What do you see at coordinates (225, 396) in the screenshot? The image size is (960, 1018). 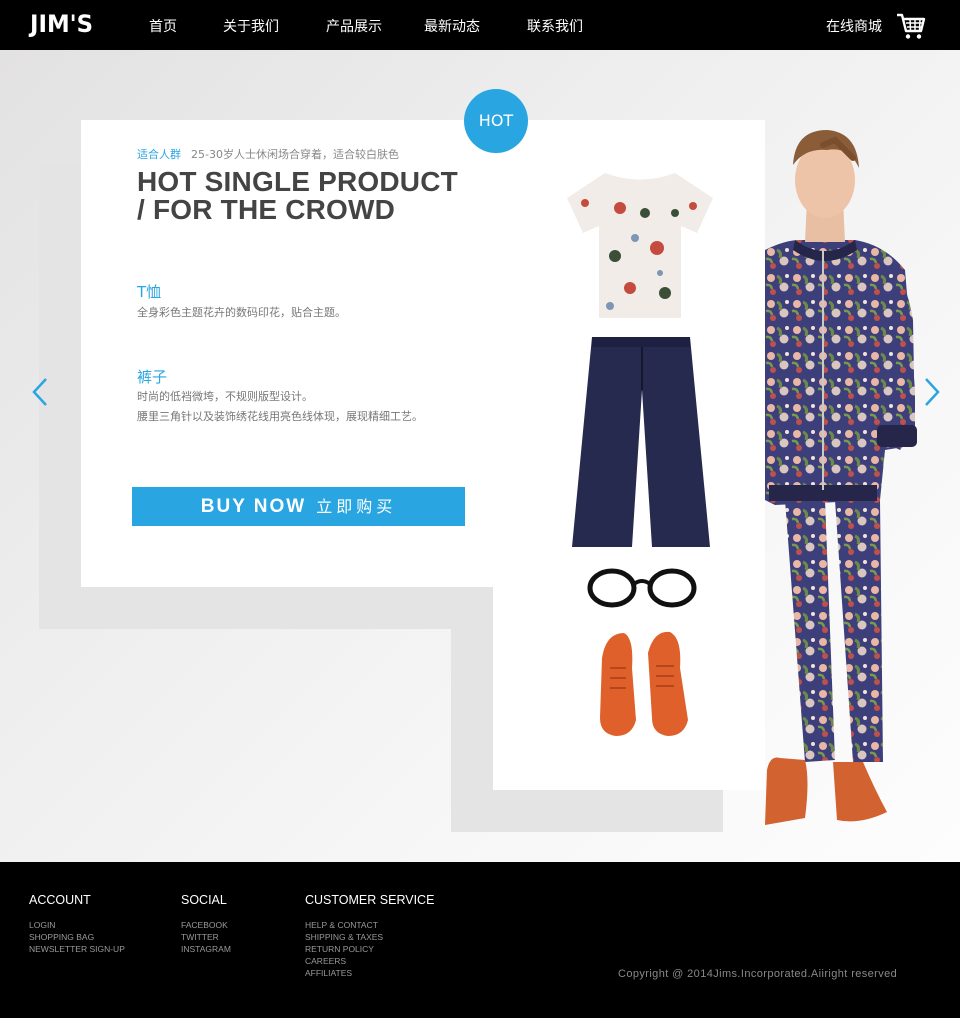 I see `pants-desc-1: 时尚的低裆微垮，不规则版型设计。` at bounding box center [225, 396].